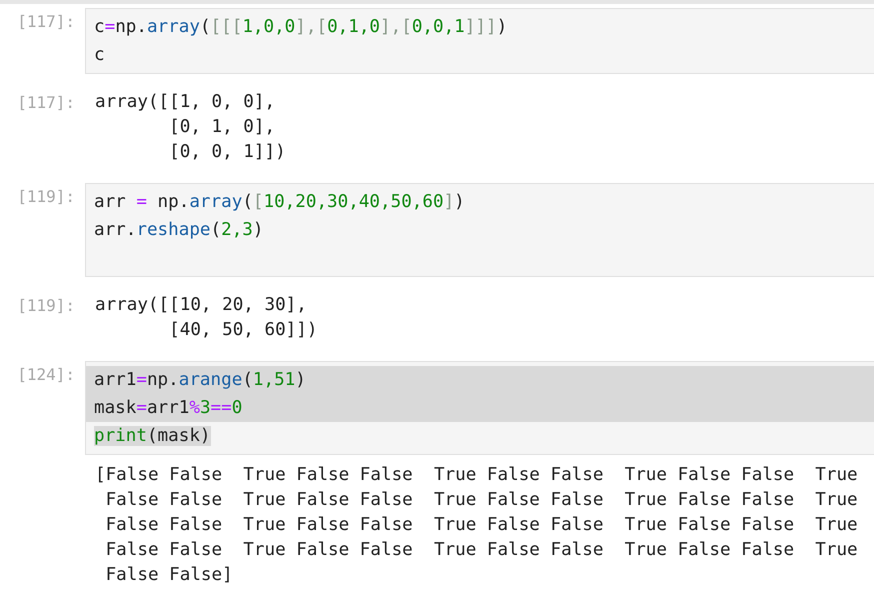 The height and width of the screenshot is (601, 874). I want to click on output-prompt: [119]:, so click(46, 306).